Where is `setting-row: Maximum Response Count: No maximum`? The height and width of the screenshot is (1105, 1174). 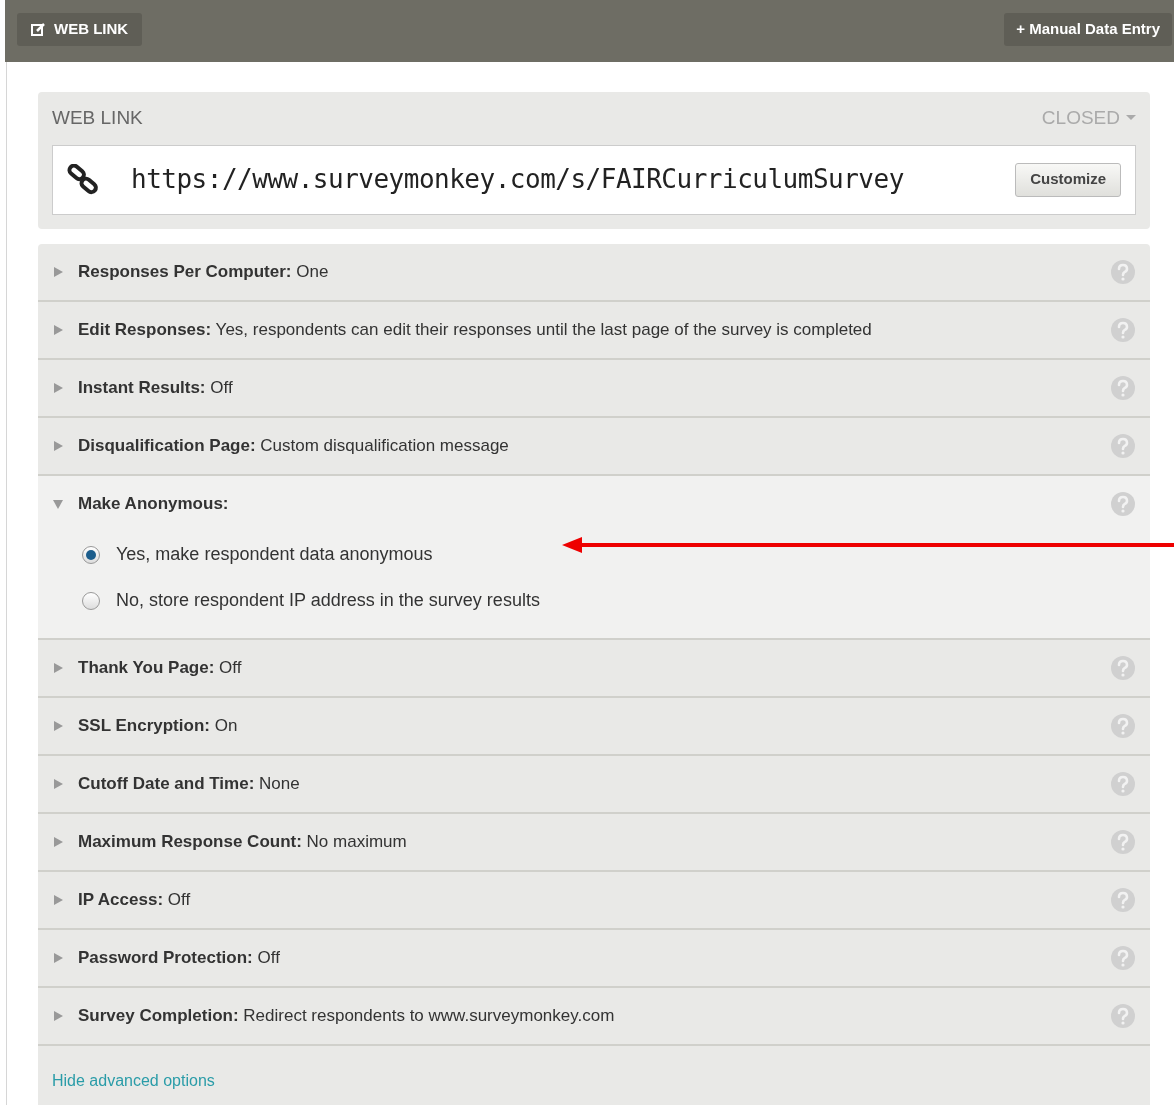
setting-row: Maximum Response Count: No maximum is located at coordinates (594, 842).